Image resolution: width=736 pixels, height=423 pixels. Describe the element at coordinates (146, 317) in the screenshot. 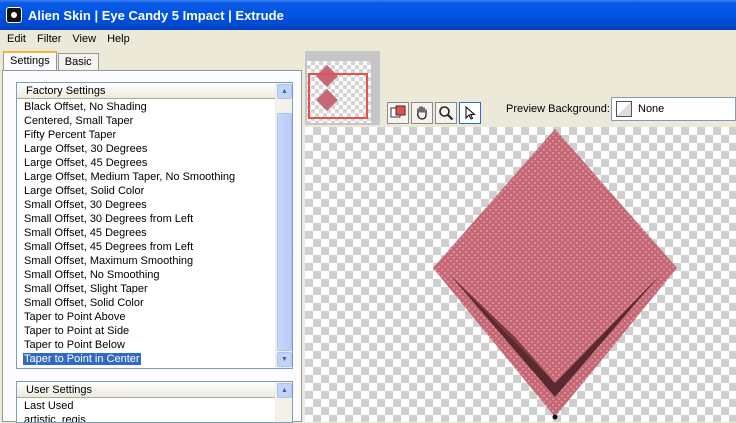

I see `list-item: Taper to Point Above` at that location.